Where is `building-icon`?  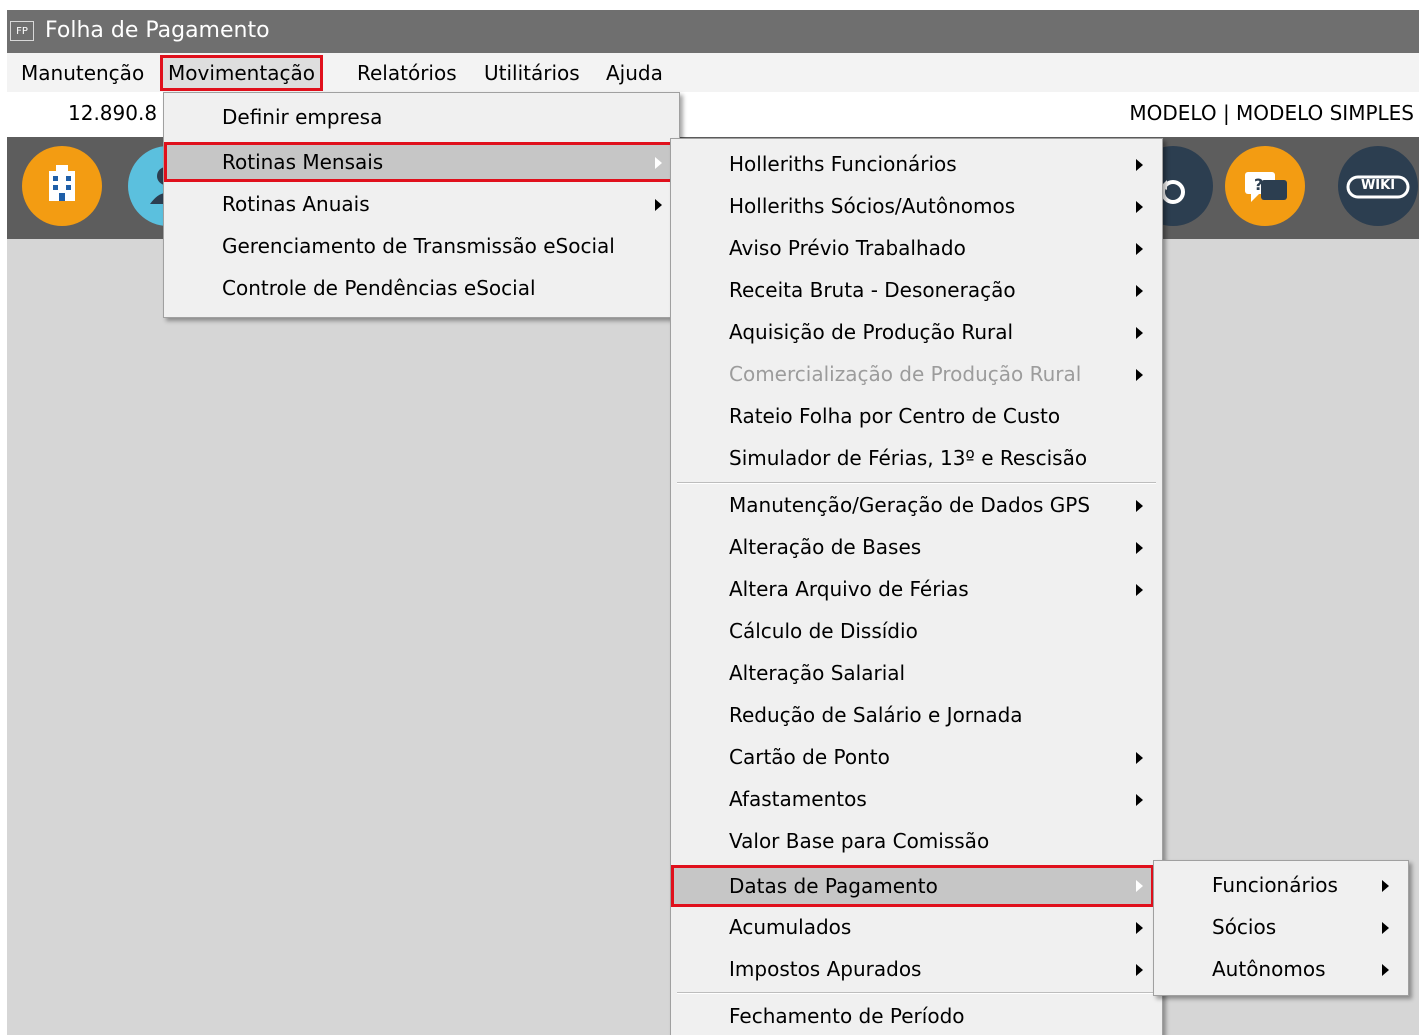
building-icon is located at coordinates (62, 183).